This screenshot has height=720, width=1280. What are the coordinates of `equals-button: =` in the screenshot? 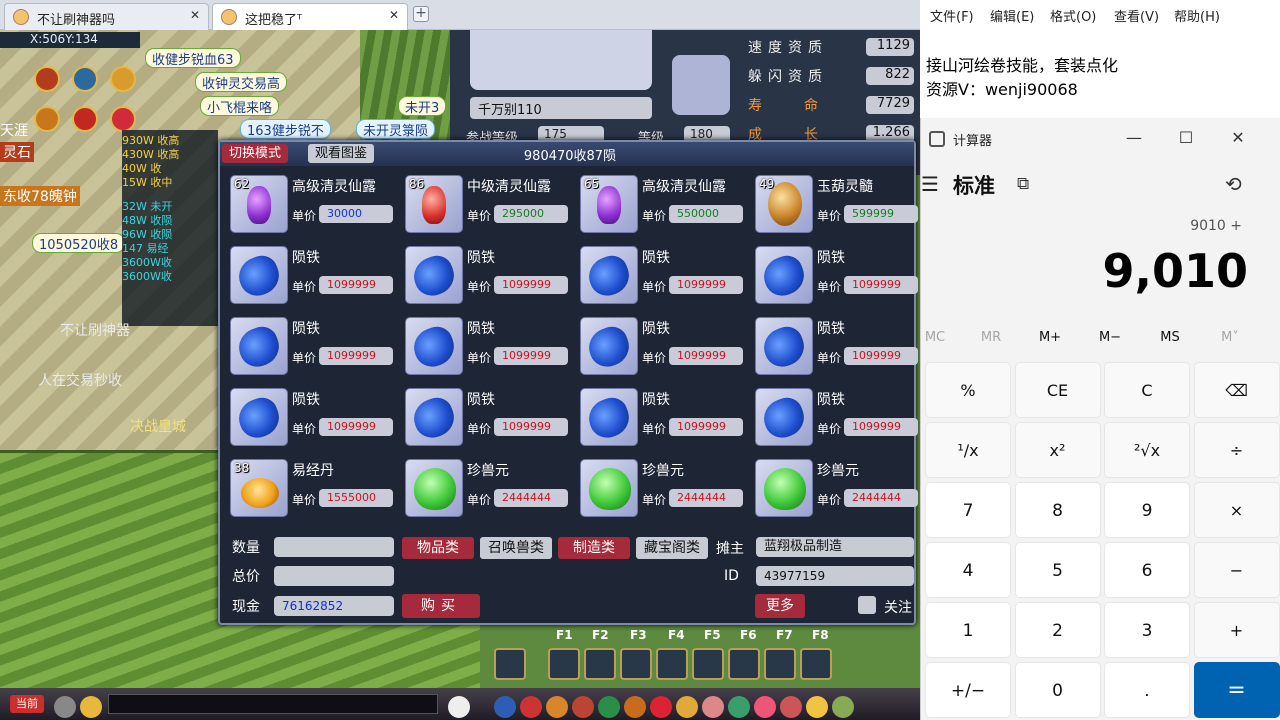 It's located at (1236, 690).